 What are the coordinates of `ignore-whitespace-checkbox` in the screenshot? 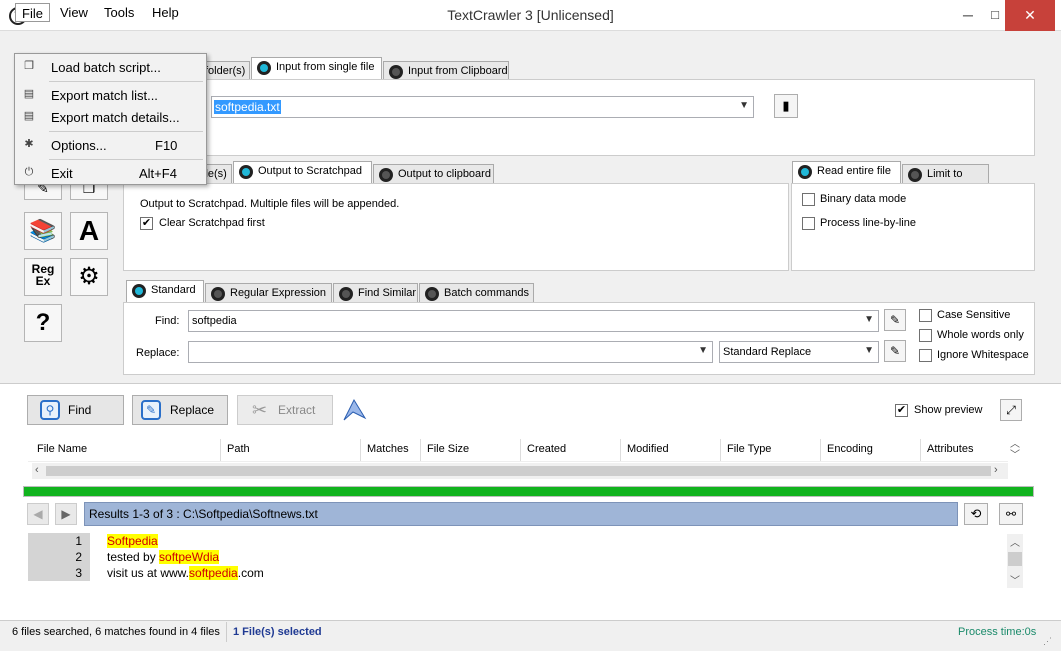 It's located at (925, 355).